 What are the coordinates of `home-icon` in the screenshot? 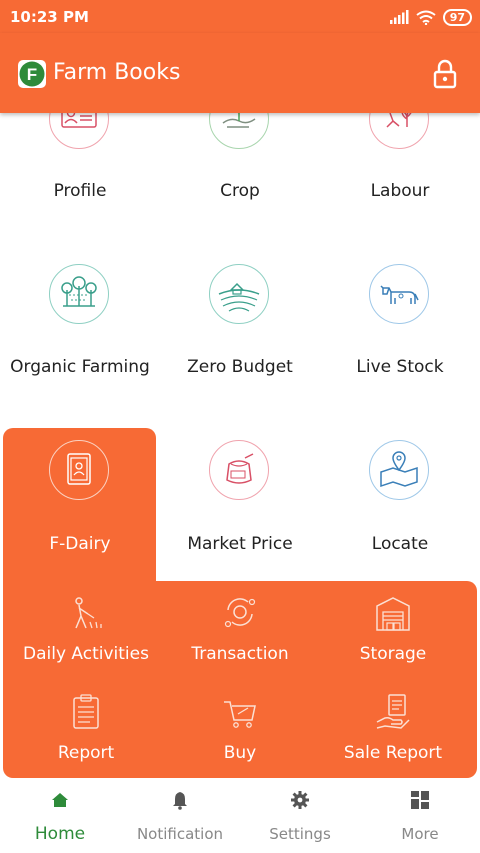 It's located at (60, 800).